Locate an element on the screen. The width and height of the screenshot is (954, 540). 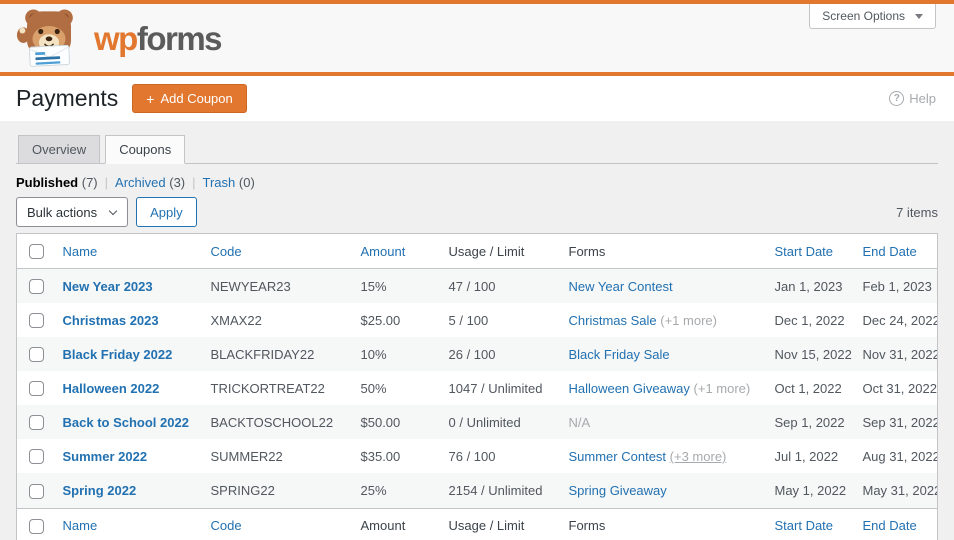
tab-overview: Overview is located at coordinates (59, 149).